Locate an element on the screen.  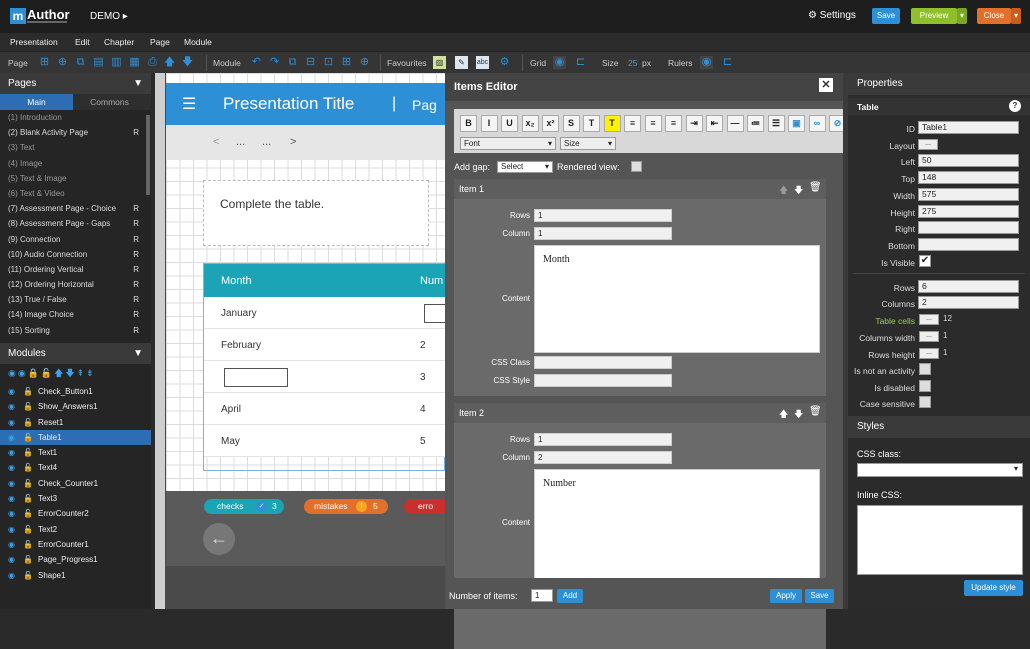
outdent-icon: ⇤ is located at coordinates (714, 123).